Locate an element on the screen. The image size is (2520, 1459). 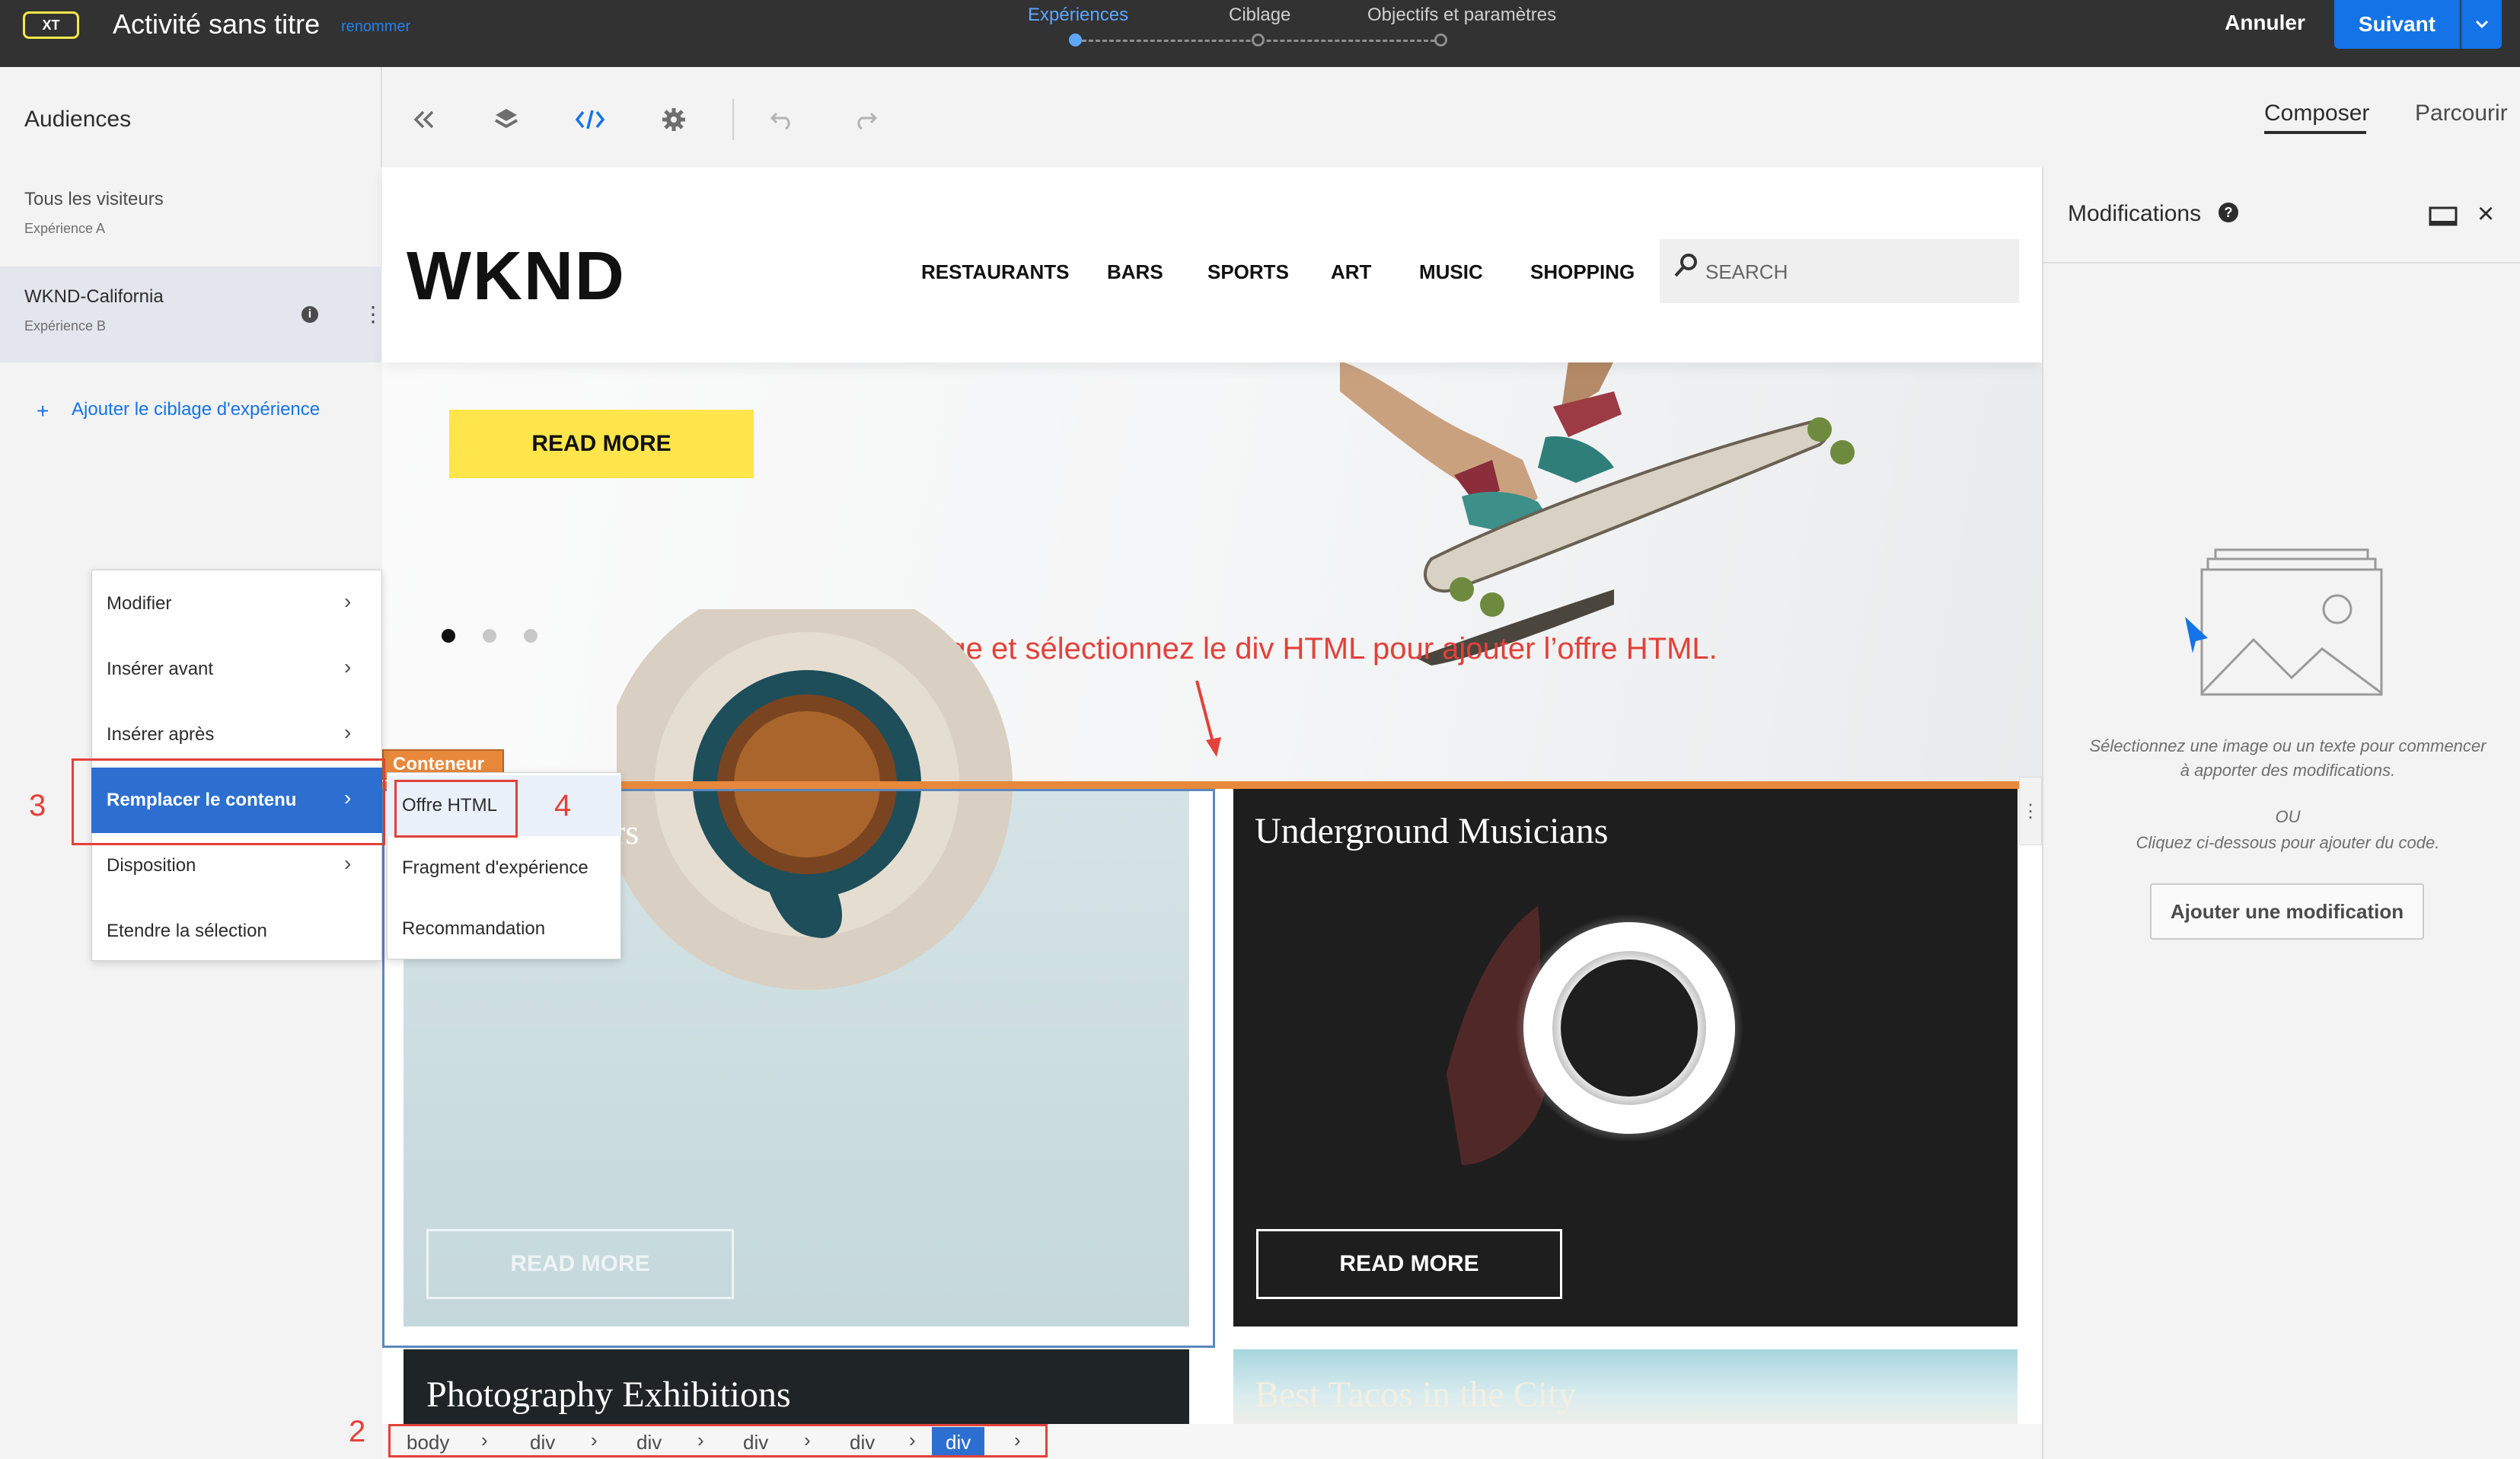
tab-compose: Composer is located at coordinates (2316, 114).